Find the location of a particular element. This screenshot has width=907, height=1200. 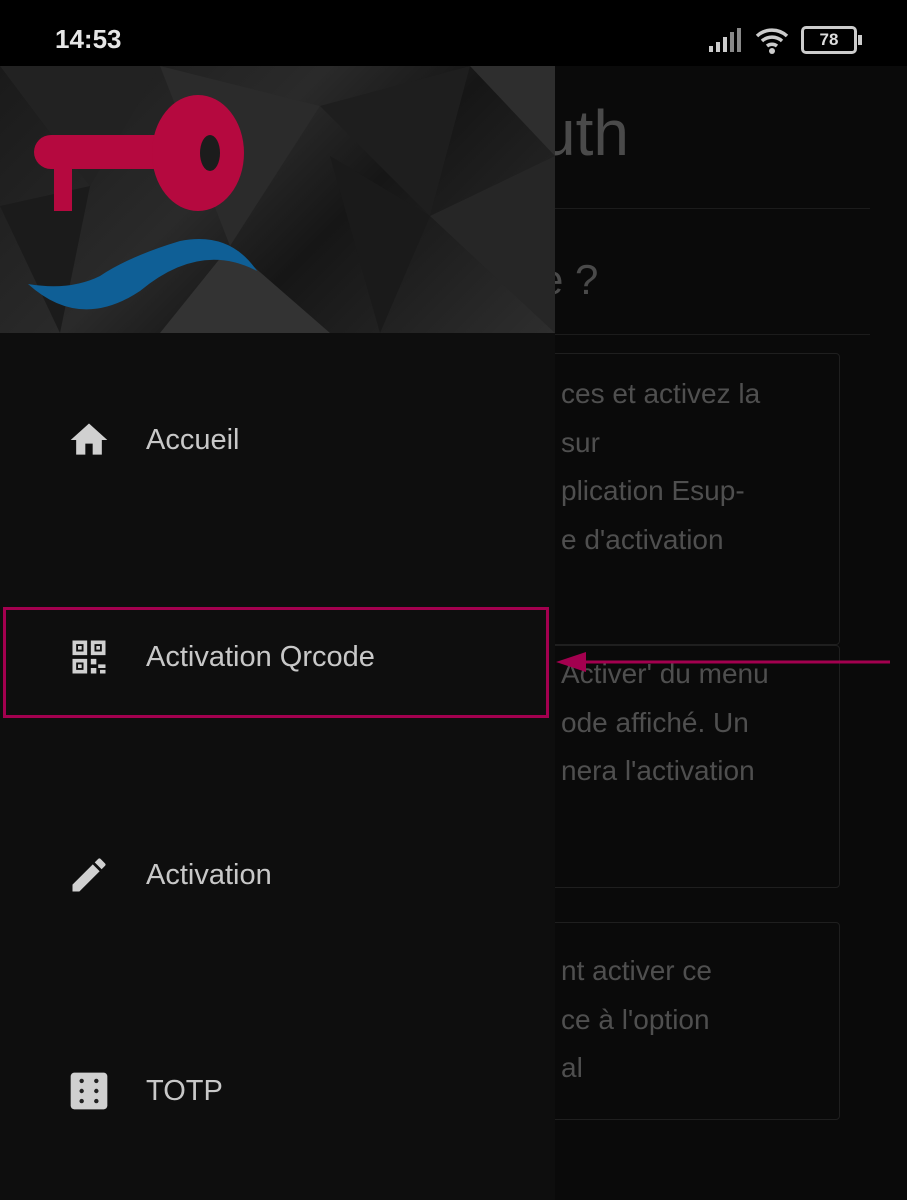

battery-icon: 78 is located at coordinates (831, 40).